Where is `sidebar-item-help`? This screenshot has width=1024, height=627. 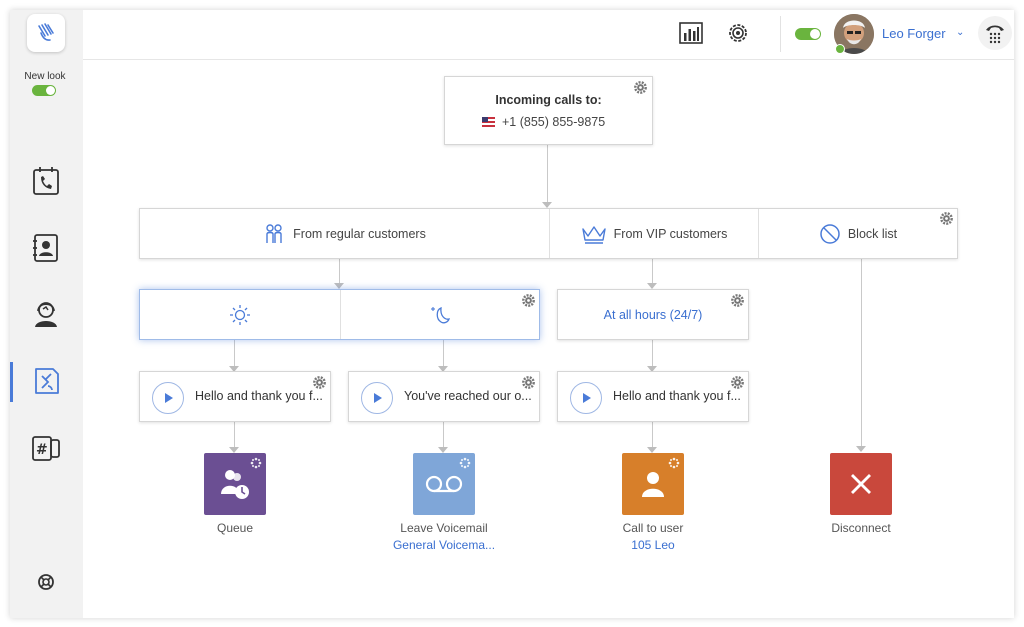
sidebar-item-help is located at coordinates (46, 582).